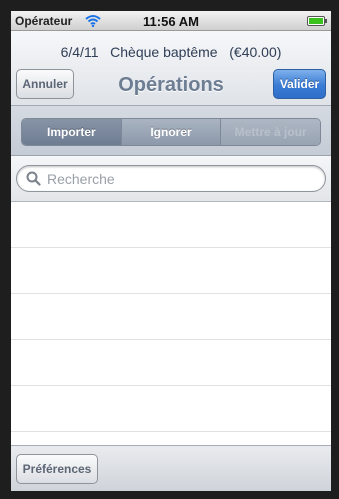 Image resolution: width=339 pixels, height=499 pixels. I want to click on status-time: 11:56 AM, so click(171, 21).